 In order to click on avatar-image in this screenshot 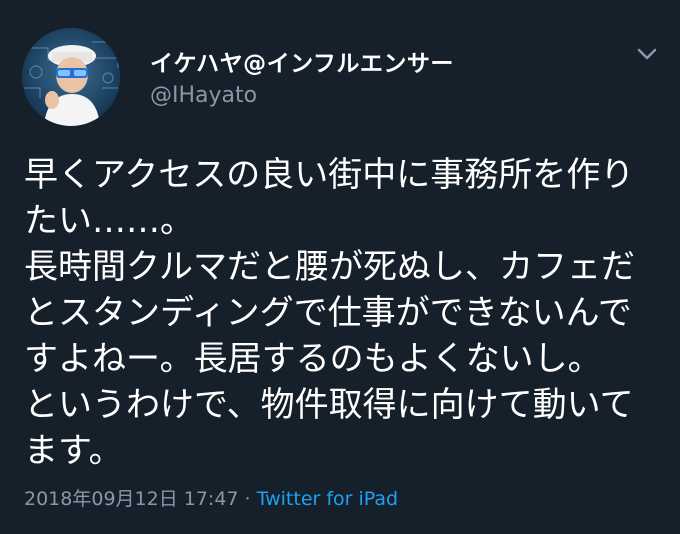, I will do `click(71, 77)`.